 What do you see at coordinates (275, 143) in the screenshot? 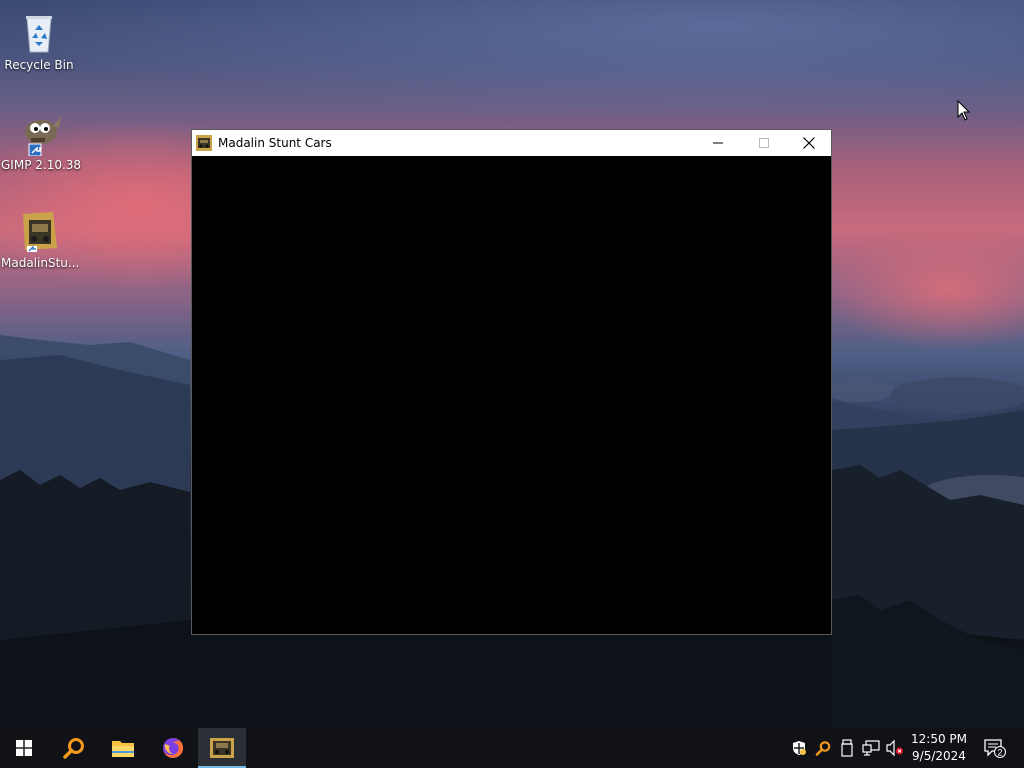
I see `window-title: Madalin Stunt Cars` at bounding box center [275, 143].